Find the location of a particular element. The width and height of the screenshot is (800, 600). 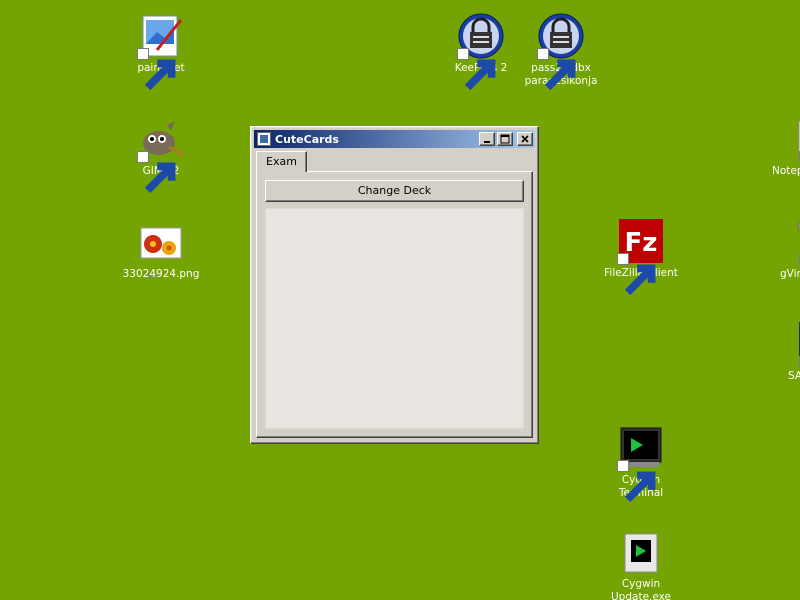

maximize-icon is located at coordinates (505, 139).